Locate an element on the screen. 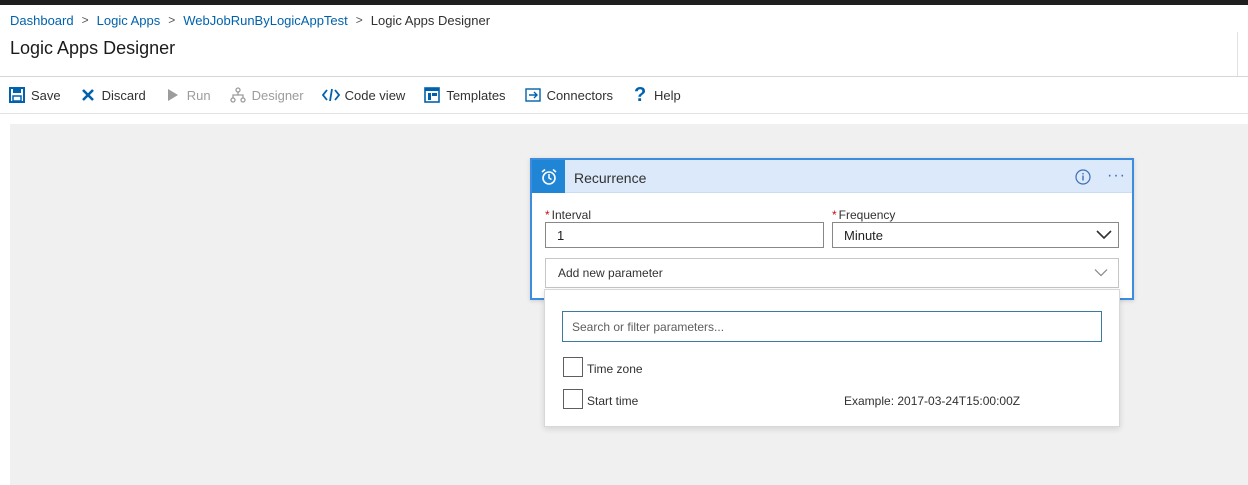  breadcrumb-logic-apps: Logic Apps is located at coordinates (129, 20).